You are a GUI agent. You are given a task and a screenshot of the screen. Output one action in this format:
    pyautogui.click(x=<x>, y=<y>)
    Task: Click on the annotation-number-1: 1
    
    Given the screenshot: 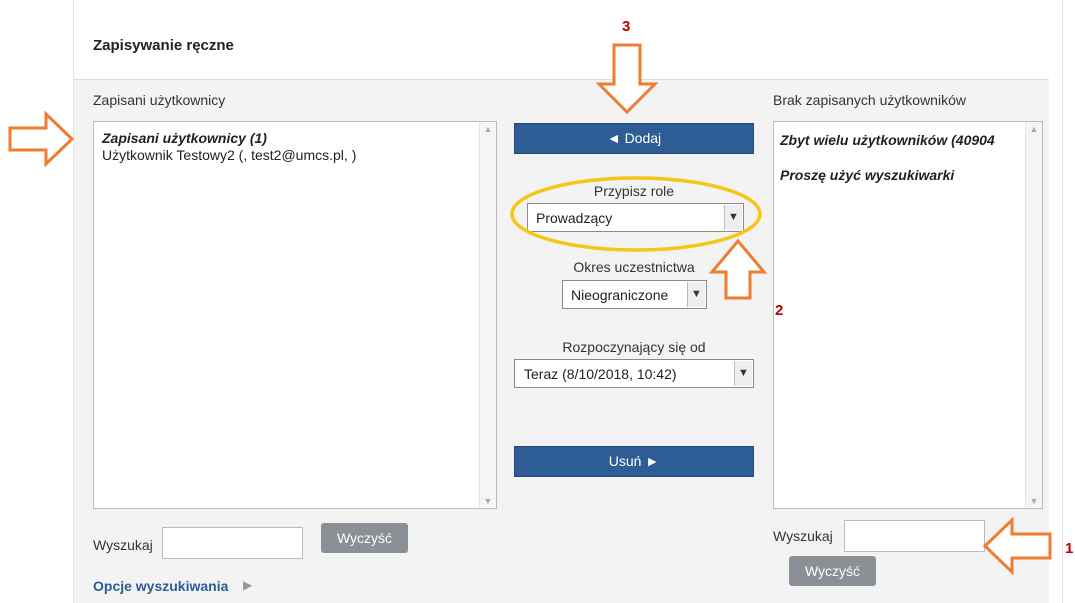 What is the action you would take?
    pyautogui.click(x=1069, y=548)
    